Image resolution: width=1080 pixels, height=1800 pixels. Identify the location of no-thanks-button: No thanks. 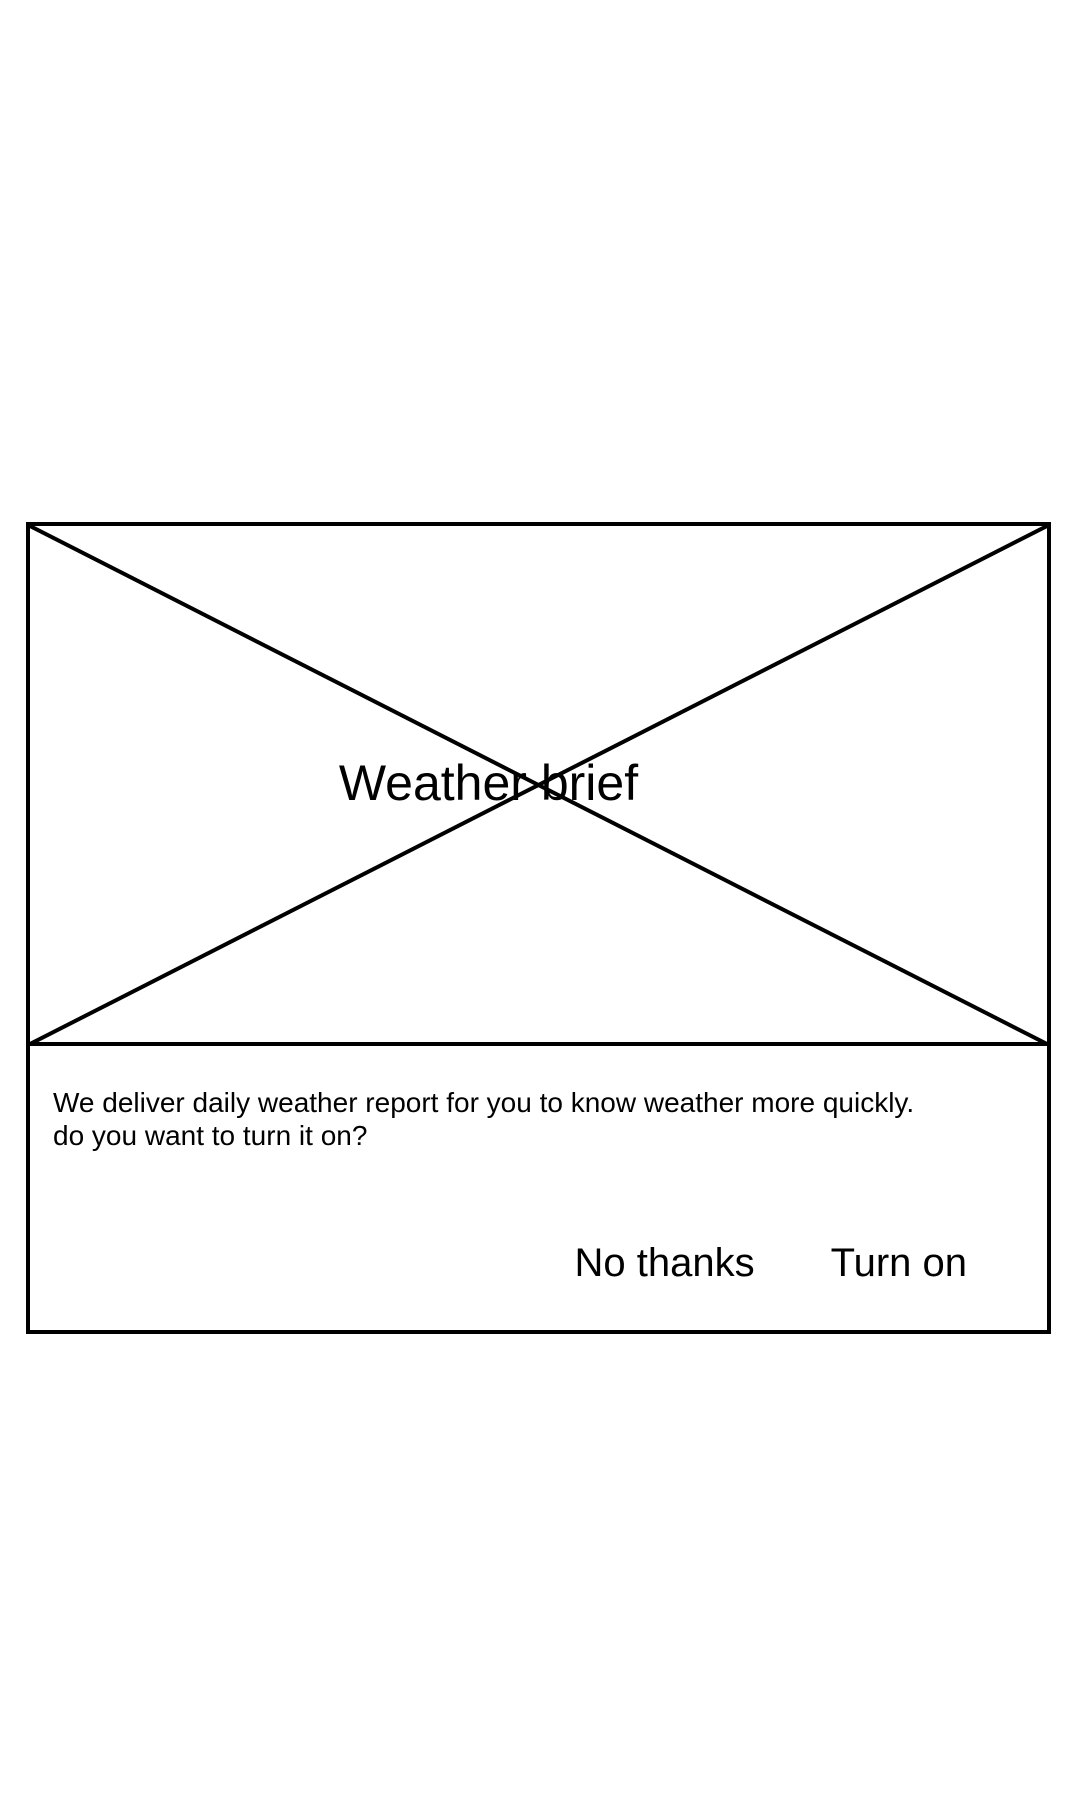
(665, 1263).